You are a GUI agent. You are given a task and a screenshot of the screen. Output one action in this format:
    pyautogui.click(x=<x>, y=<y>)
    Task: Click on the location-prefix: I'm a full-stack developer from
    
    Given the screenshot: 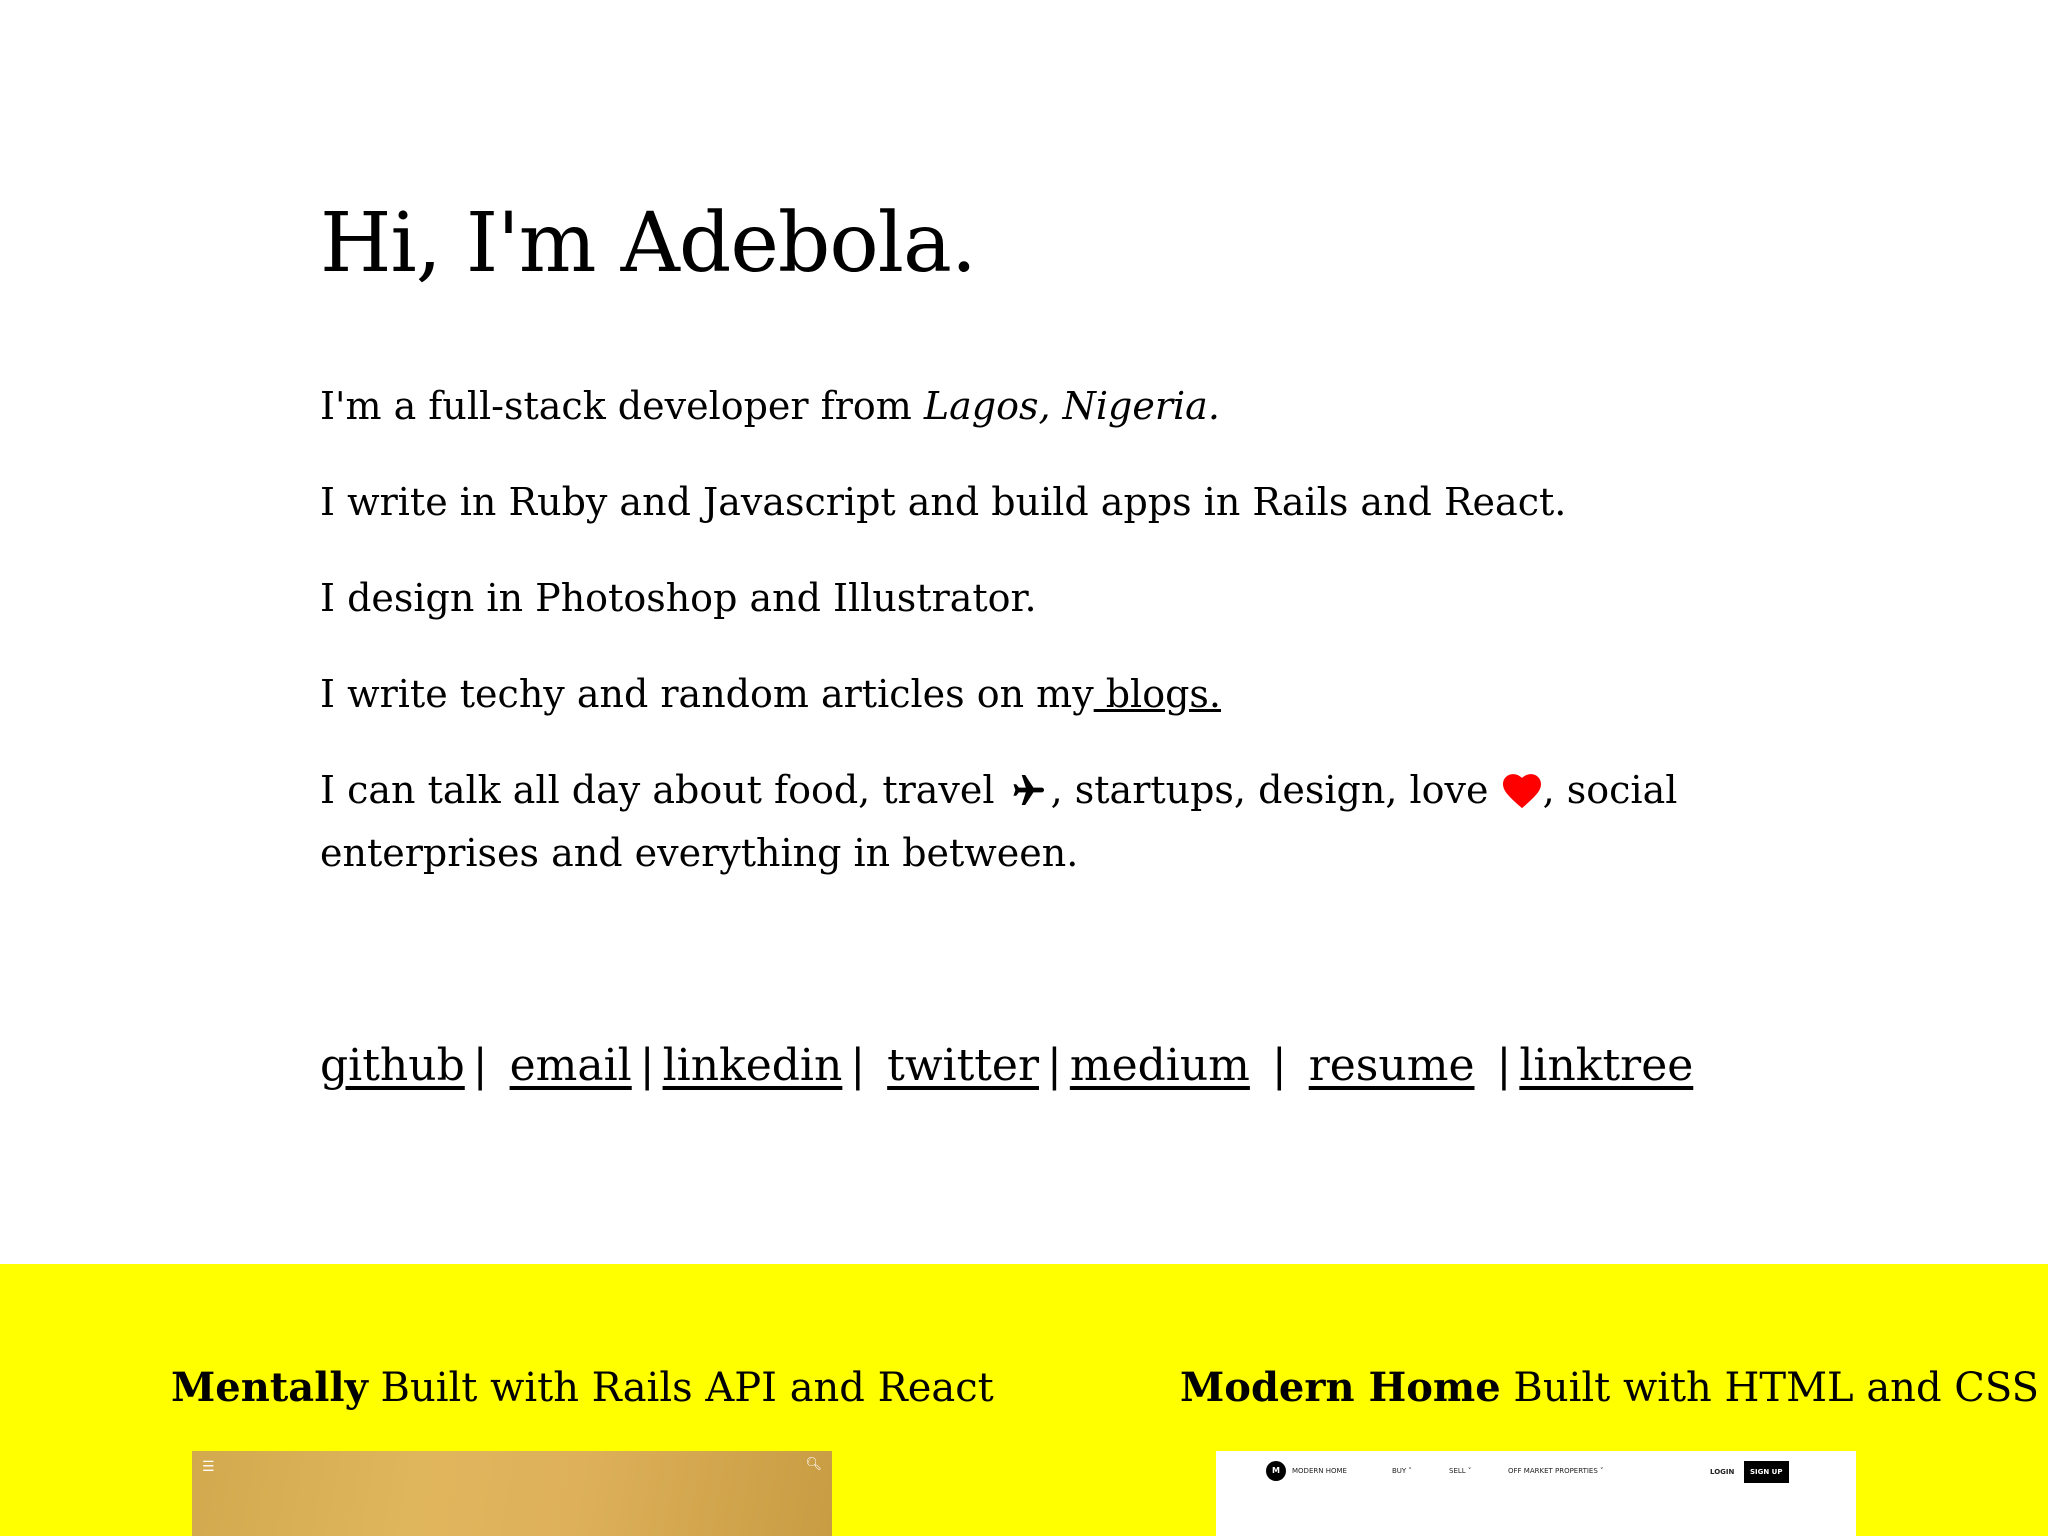 What is the action you would take?
    pyautogui.click(x=622, y=406)
    